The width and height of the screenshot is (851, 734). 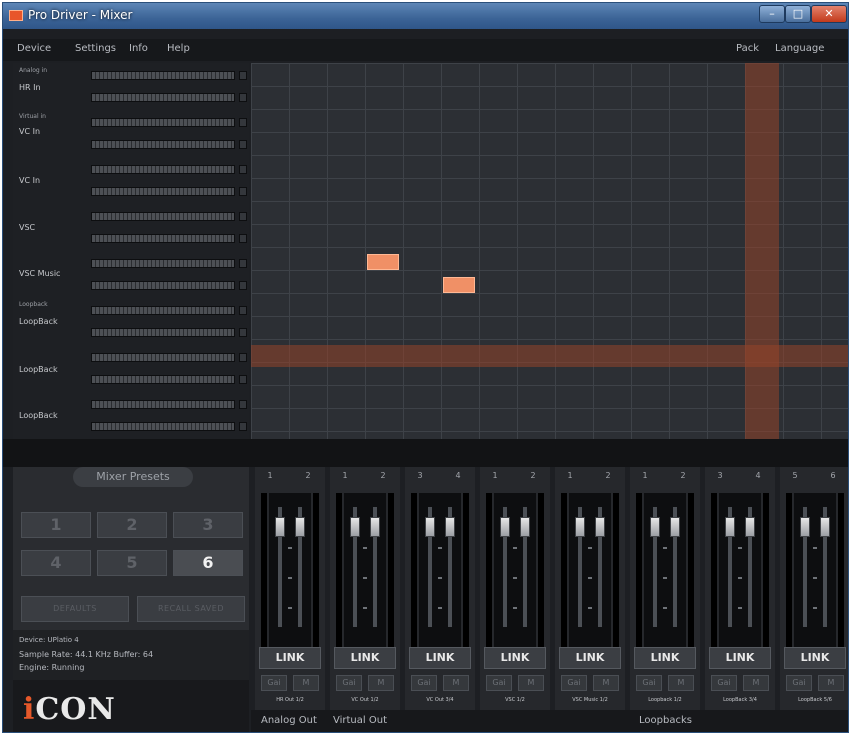 I want to click on channel-number: 5, so click(x=795, y=475).